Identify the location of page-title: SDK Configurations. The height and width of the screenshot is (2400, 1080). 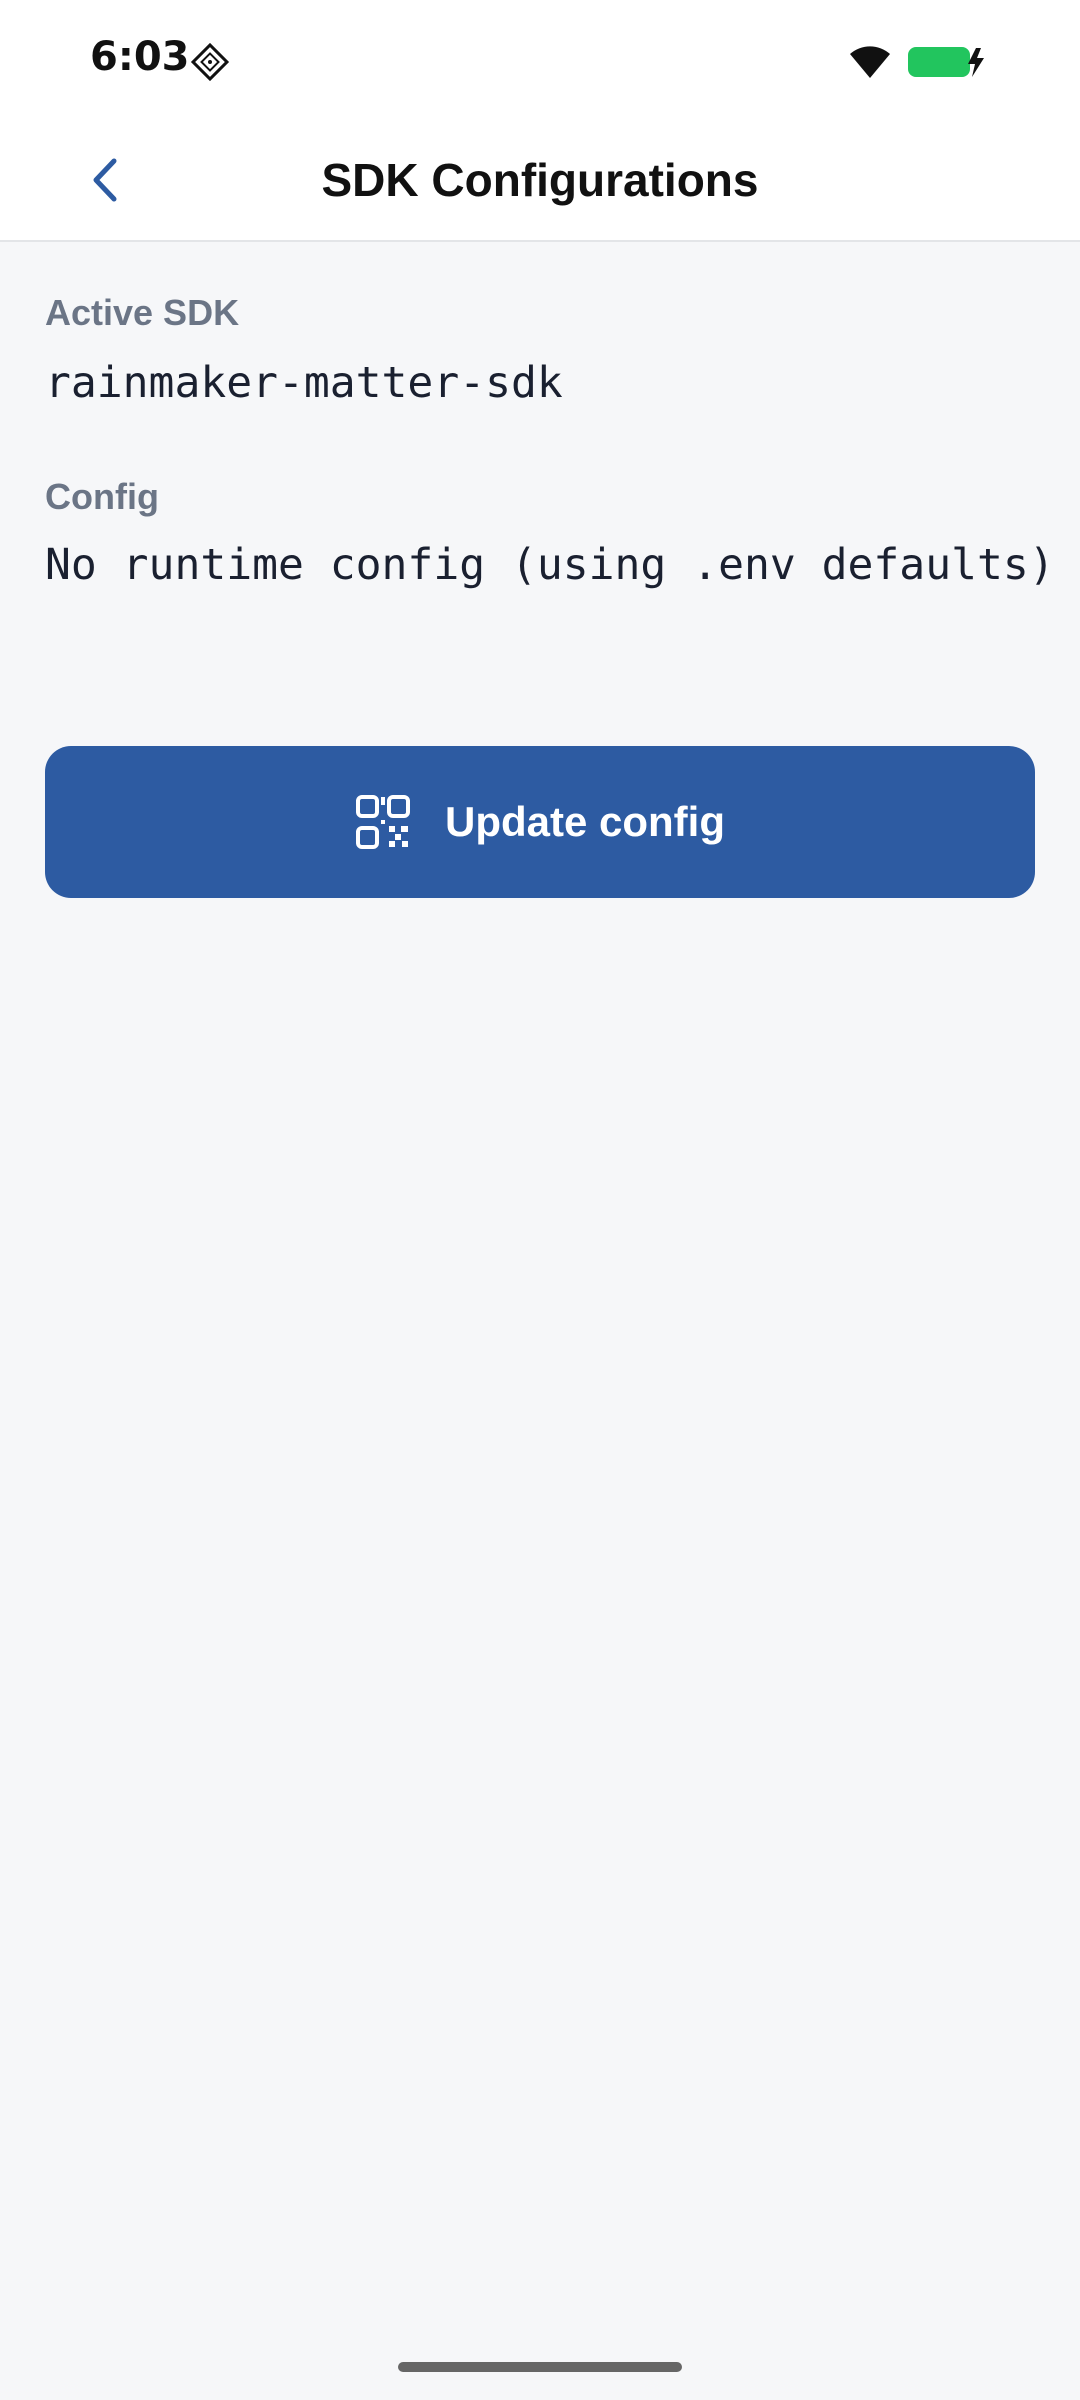
(540, 180).